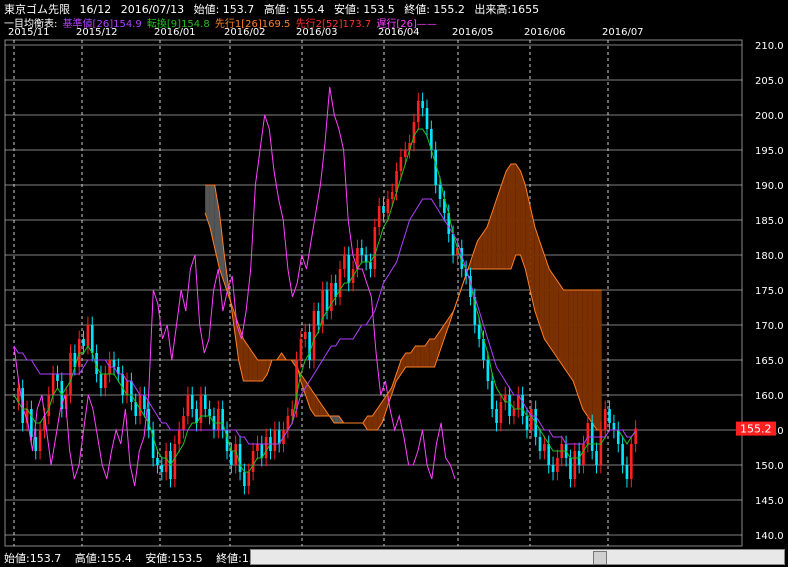  Describe the element at coordinates (473, 32) in the screenshot. I see `month-label: 2016/05` at that location.